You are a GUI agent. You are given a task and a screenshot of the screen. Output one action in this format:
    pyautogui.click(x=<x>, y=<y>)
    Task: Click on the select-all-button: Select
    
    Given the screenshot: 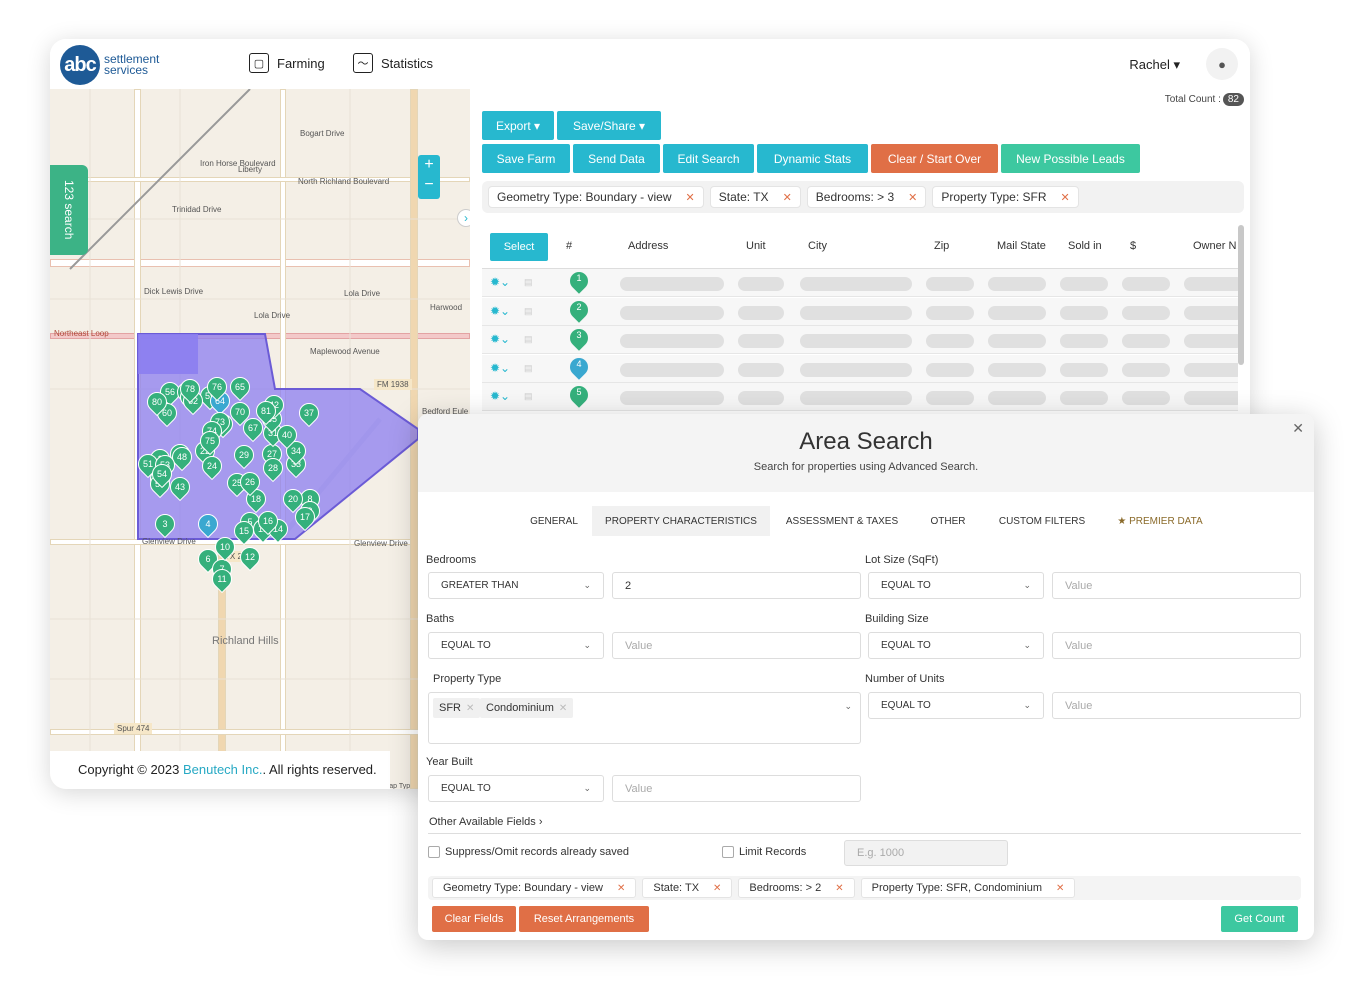 What is the action you would take?
    pyautogui.click(x=519, y=247)
    